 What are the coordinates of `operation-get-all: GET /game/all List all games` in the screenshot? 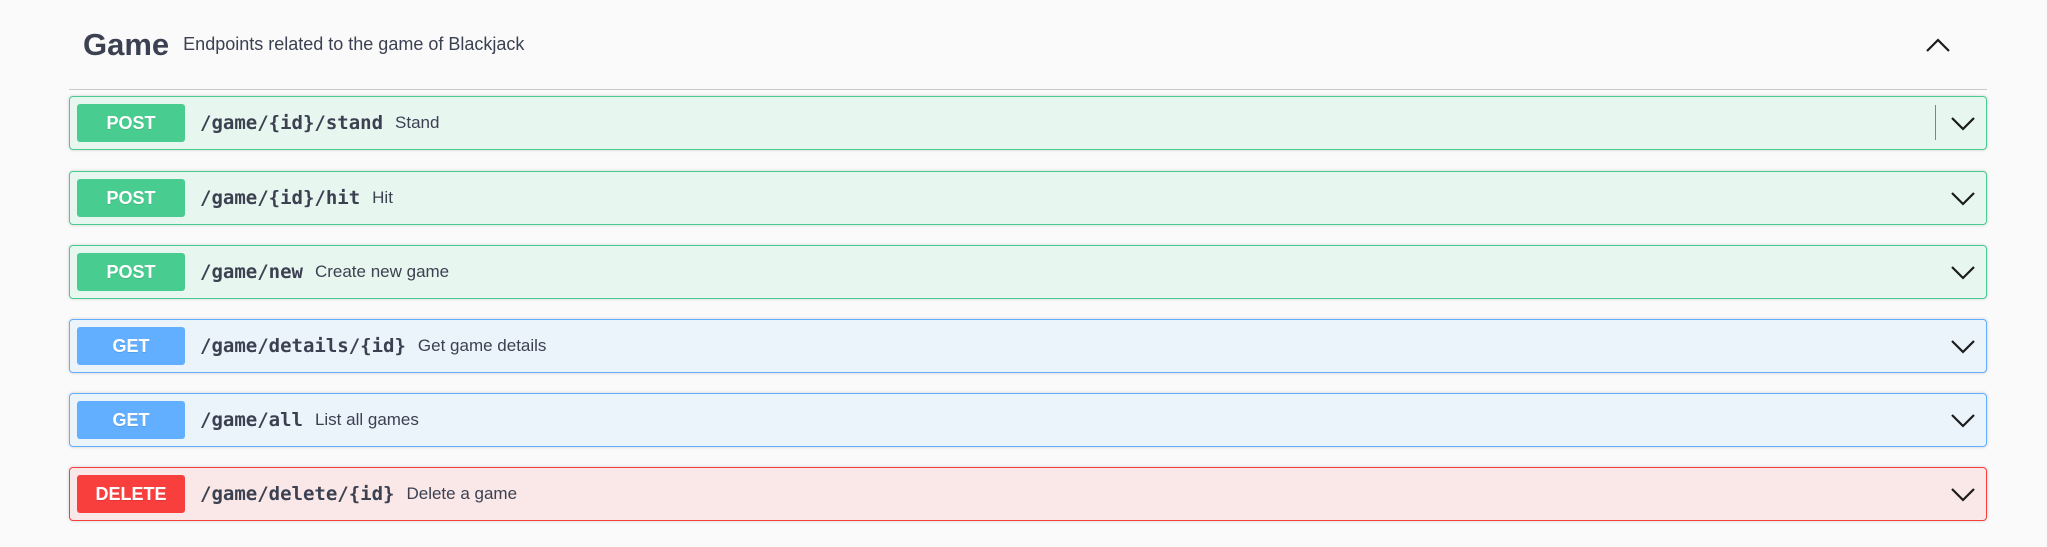 It's located at (1028, 420).